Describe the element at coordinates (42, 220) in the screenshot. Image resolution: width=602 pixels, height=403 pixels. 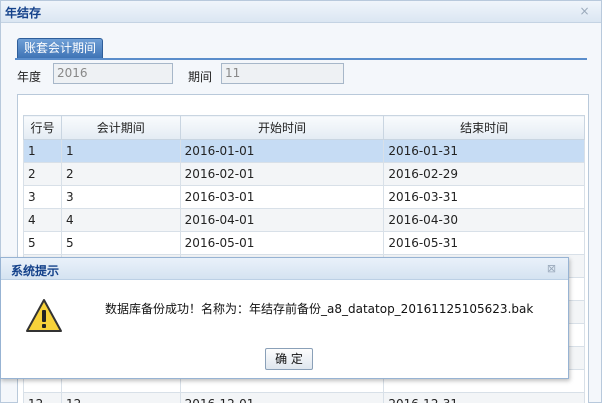
I see `cell-row-no: 4` at that location.